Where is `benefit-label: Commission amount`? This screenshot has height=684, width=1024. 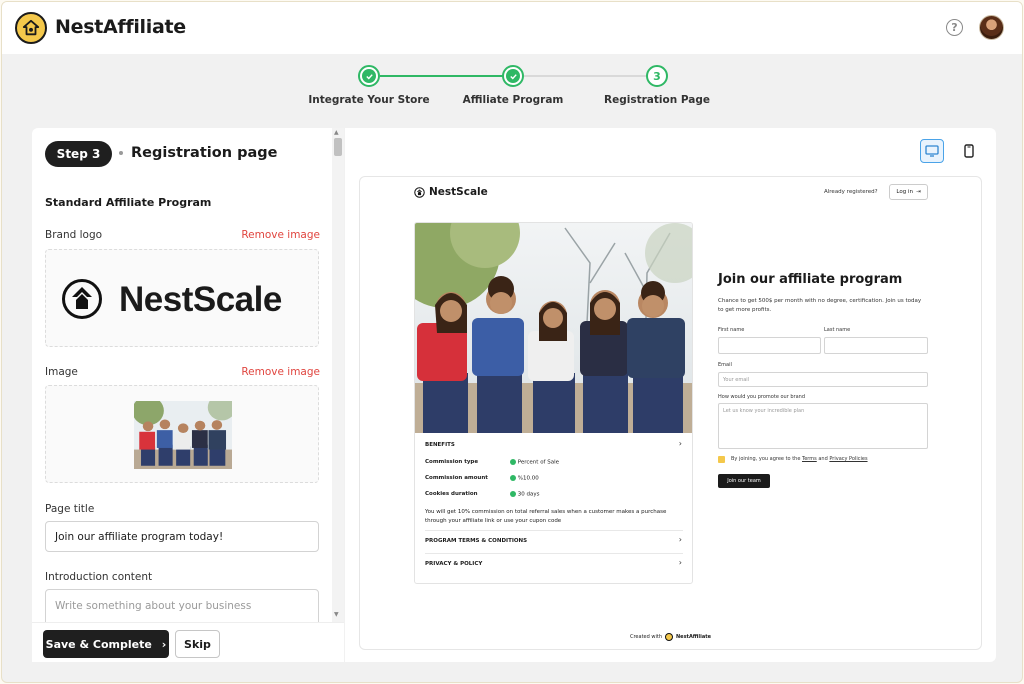
benefit-label: Commission amount is located at coordinates (456, 478).